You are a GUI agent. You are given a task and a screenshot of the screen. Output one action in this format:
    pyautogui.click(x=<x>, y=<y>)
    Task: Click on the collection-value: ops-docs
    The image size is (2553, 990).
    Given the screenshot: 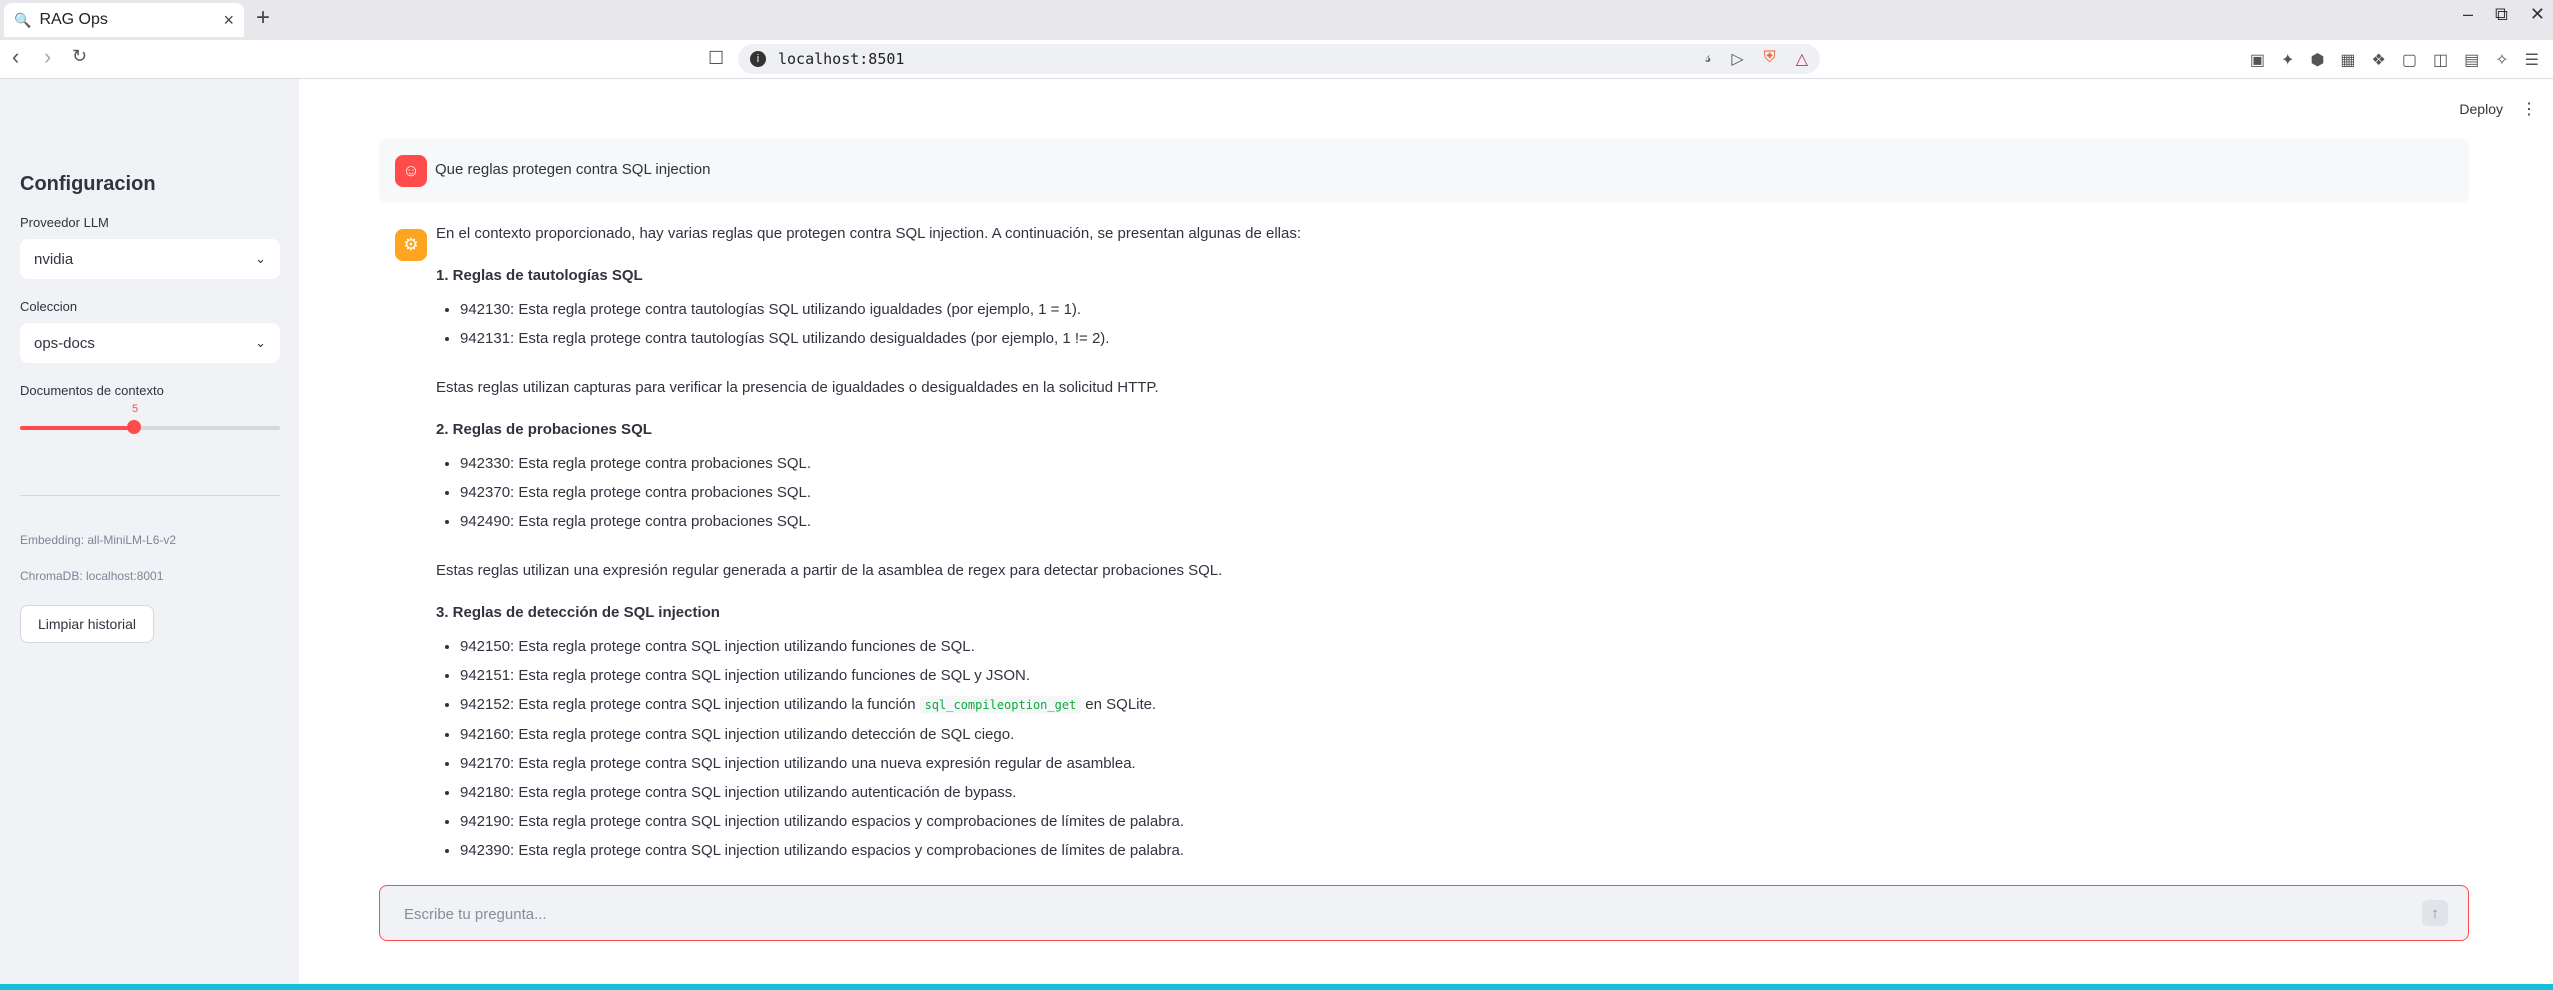 What is the action you would take?
    pyautogui.click(x=64, y=343)
    